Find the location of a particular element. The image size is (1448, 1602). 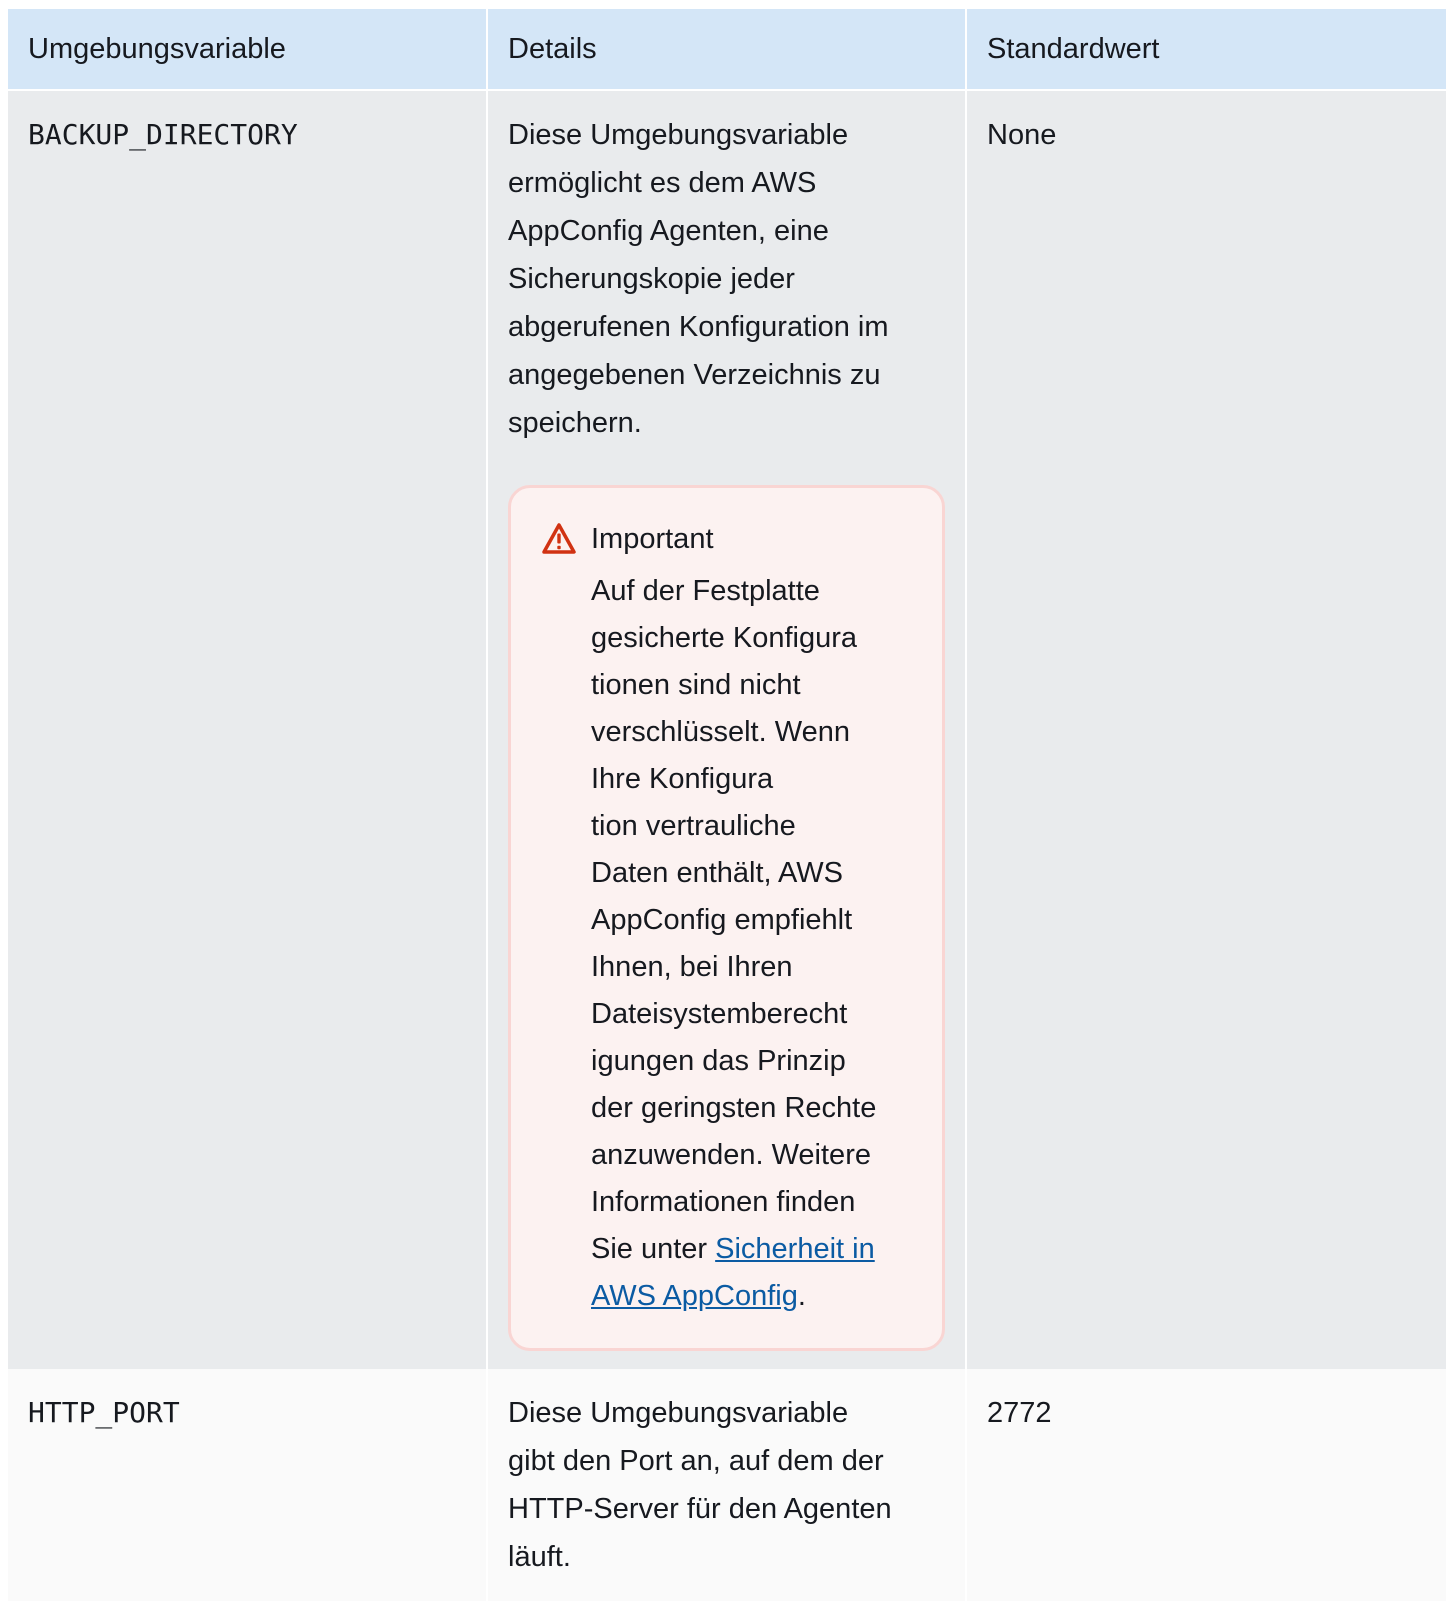

default-value: 2772 is located at coordinates (1019, 1413).